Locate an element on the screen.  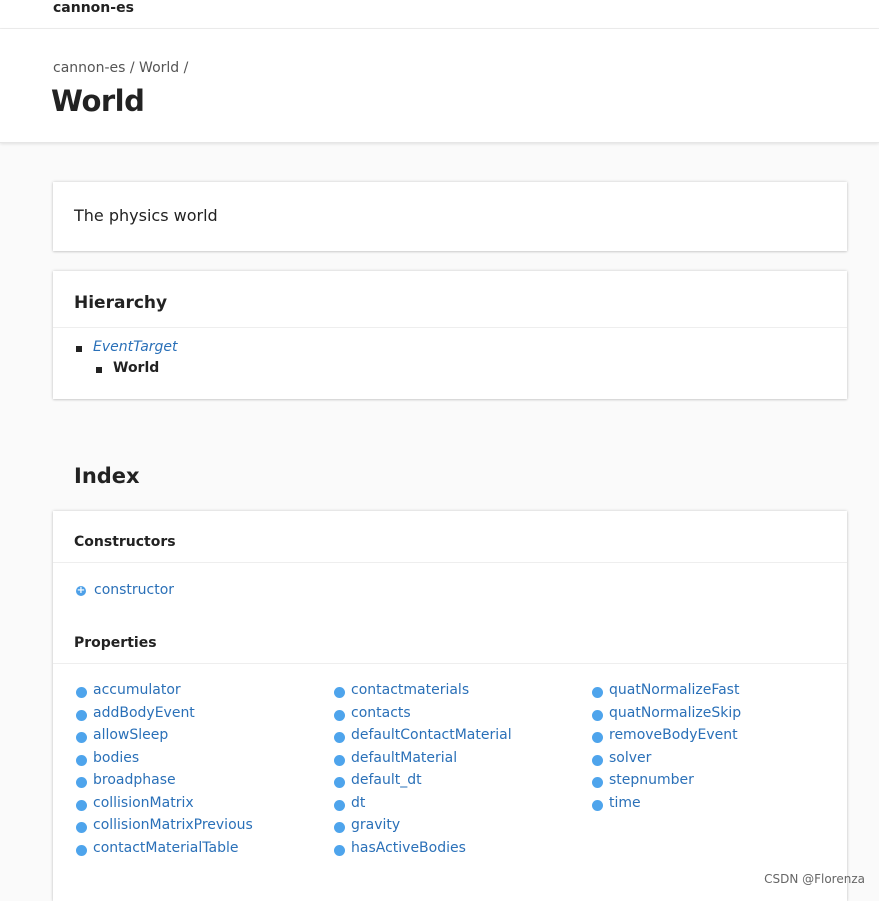
property-item: solver is located at coordinates (717, 761).